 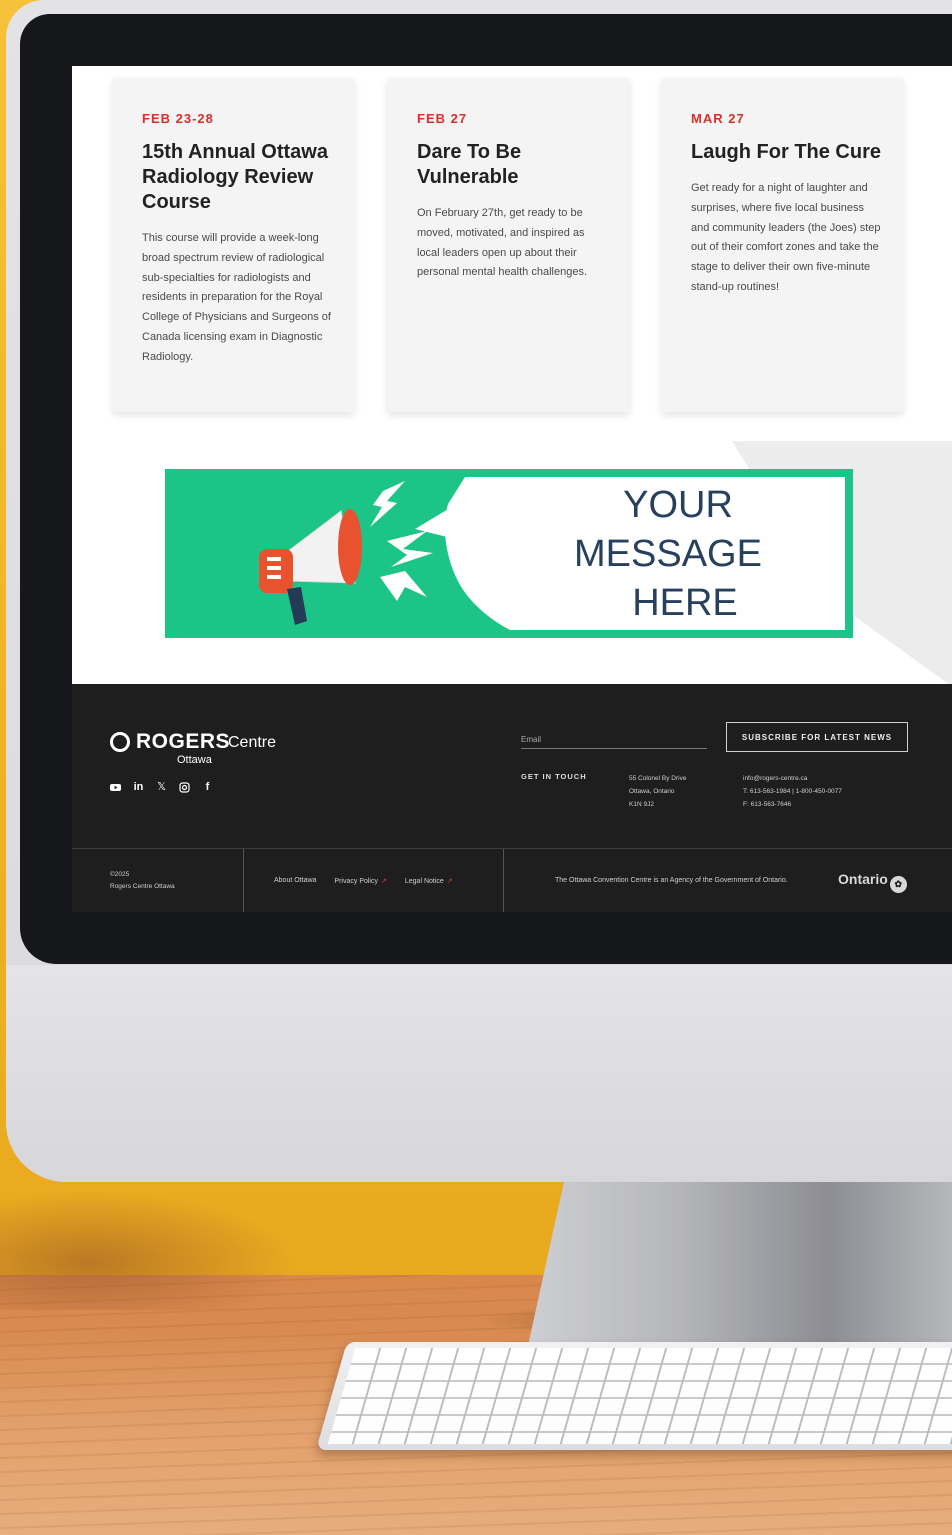 I want to click on subscribe-button: SUBSCRIBE FOR LATEST NEWS, so click(x=817, y=737).